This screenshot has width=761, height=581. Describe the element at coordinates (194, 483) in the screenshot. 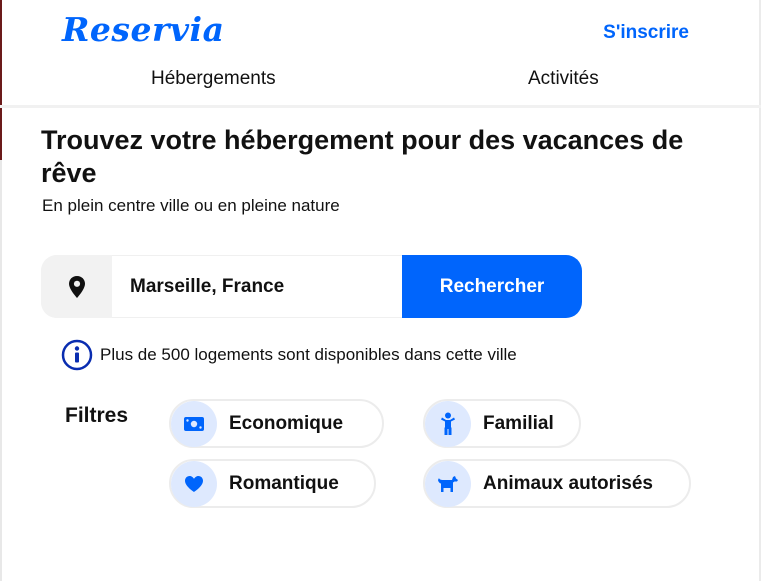

I see `heart-icon` at that location.